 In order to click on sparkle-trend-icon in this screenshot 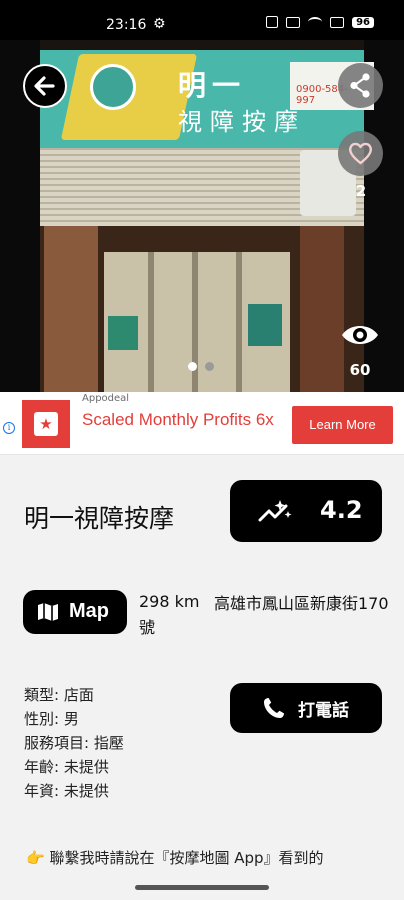, I will do `click(275, 511)`.